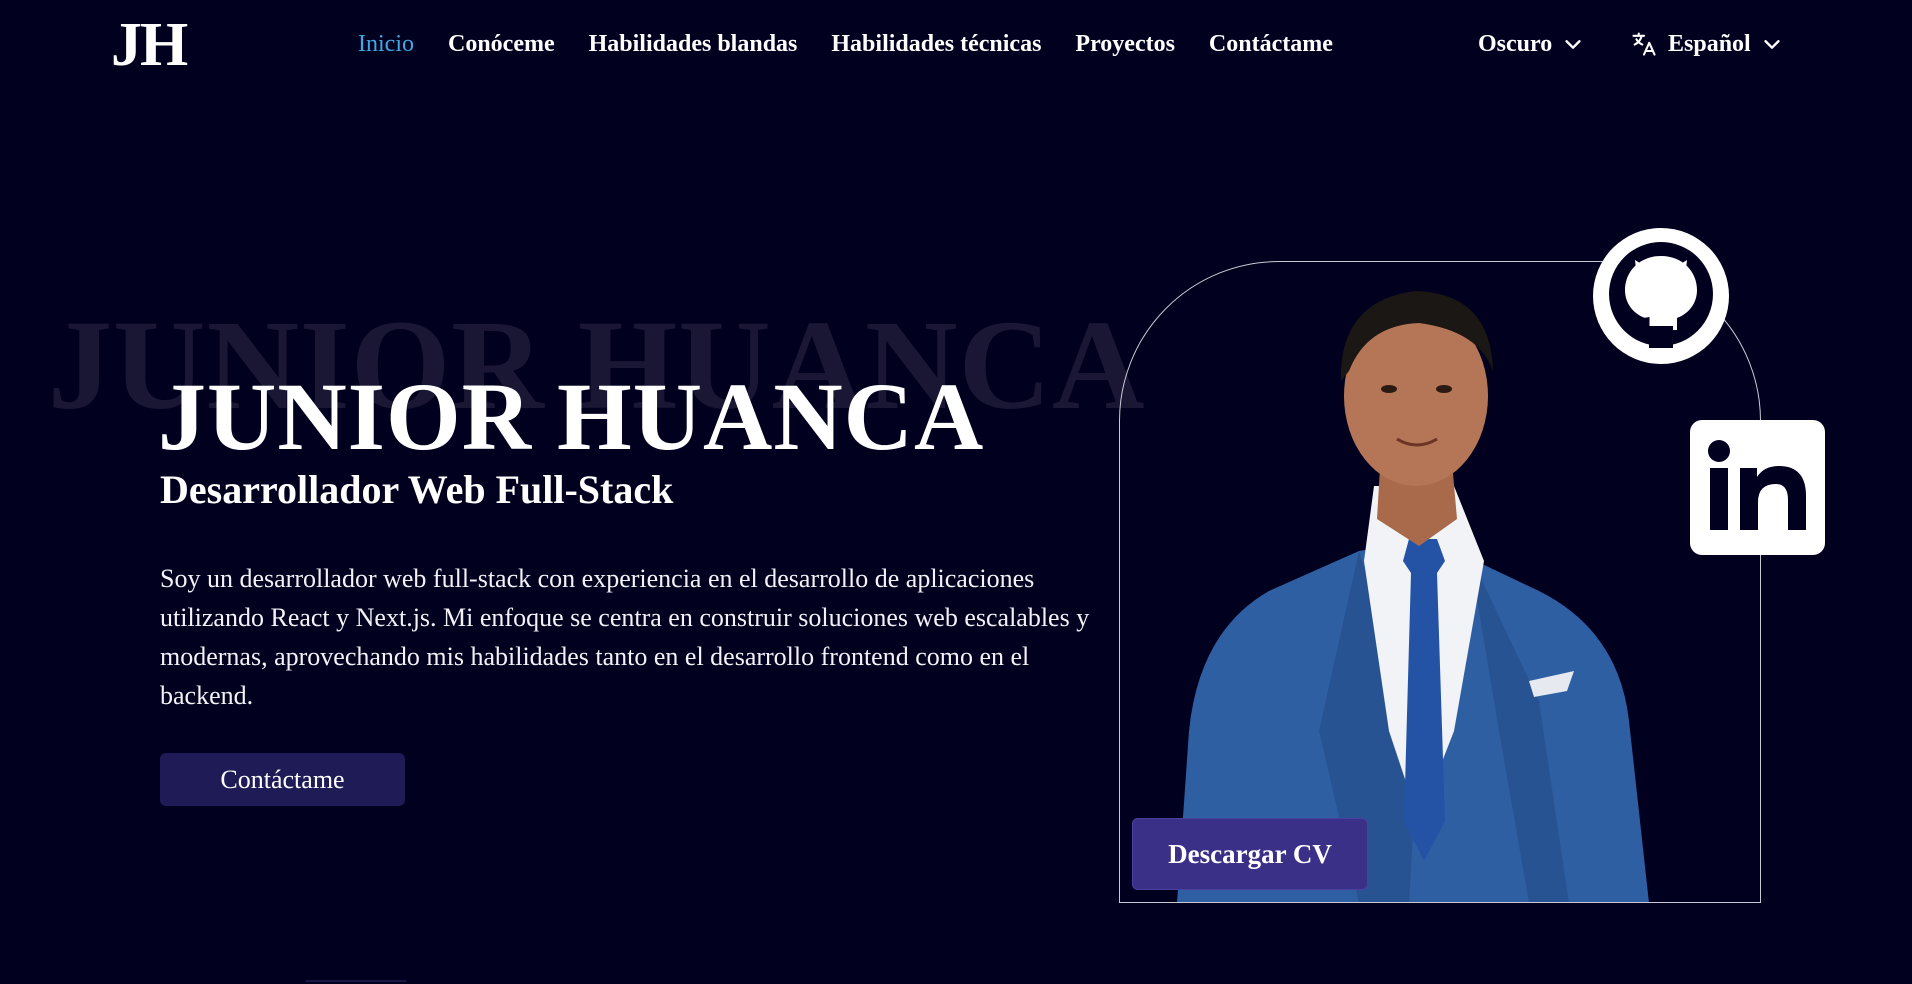 Image resolution: width=1912 pixels, height=984 pixels. I want to click on language-label: Español, so click(1709, 44).